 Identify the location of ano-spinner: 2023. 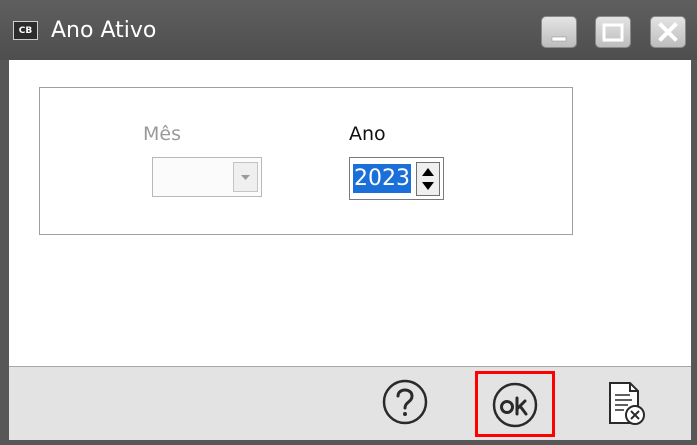
(396, 178).